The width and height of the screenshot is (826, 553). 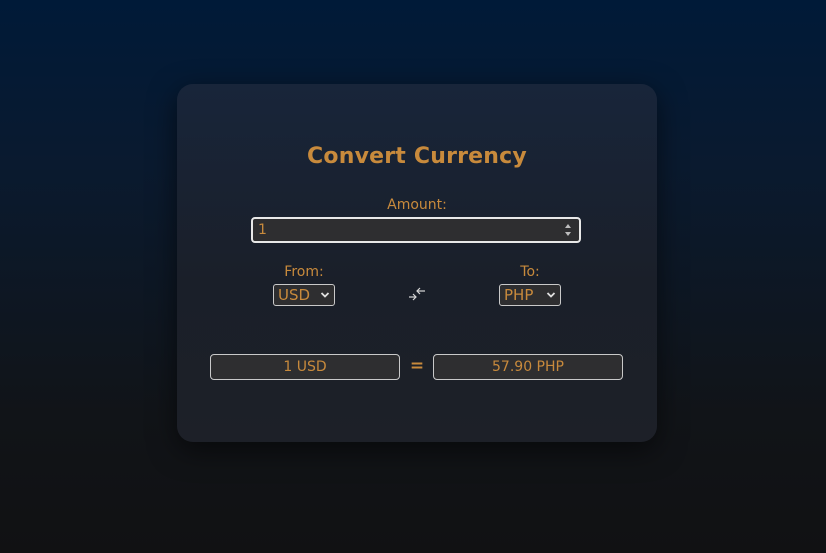 What do you see at coordinates (519, 295) in the screenshot?
I see `to-currency-value: PHP` at bounding box center [519, 295].